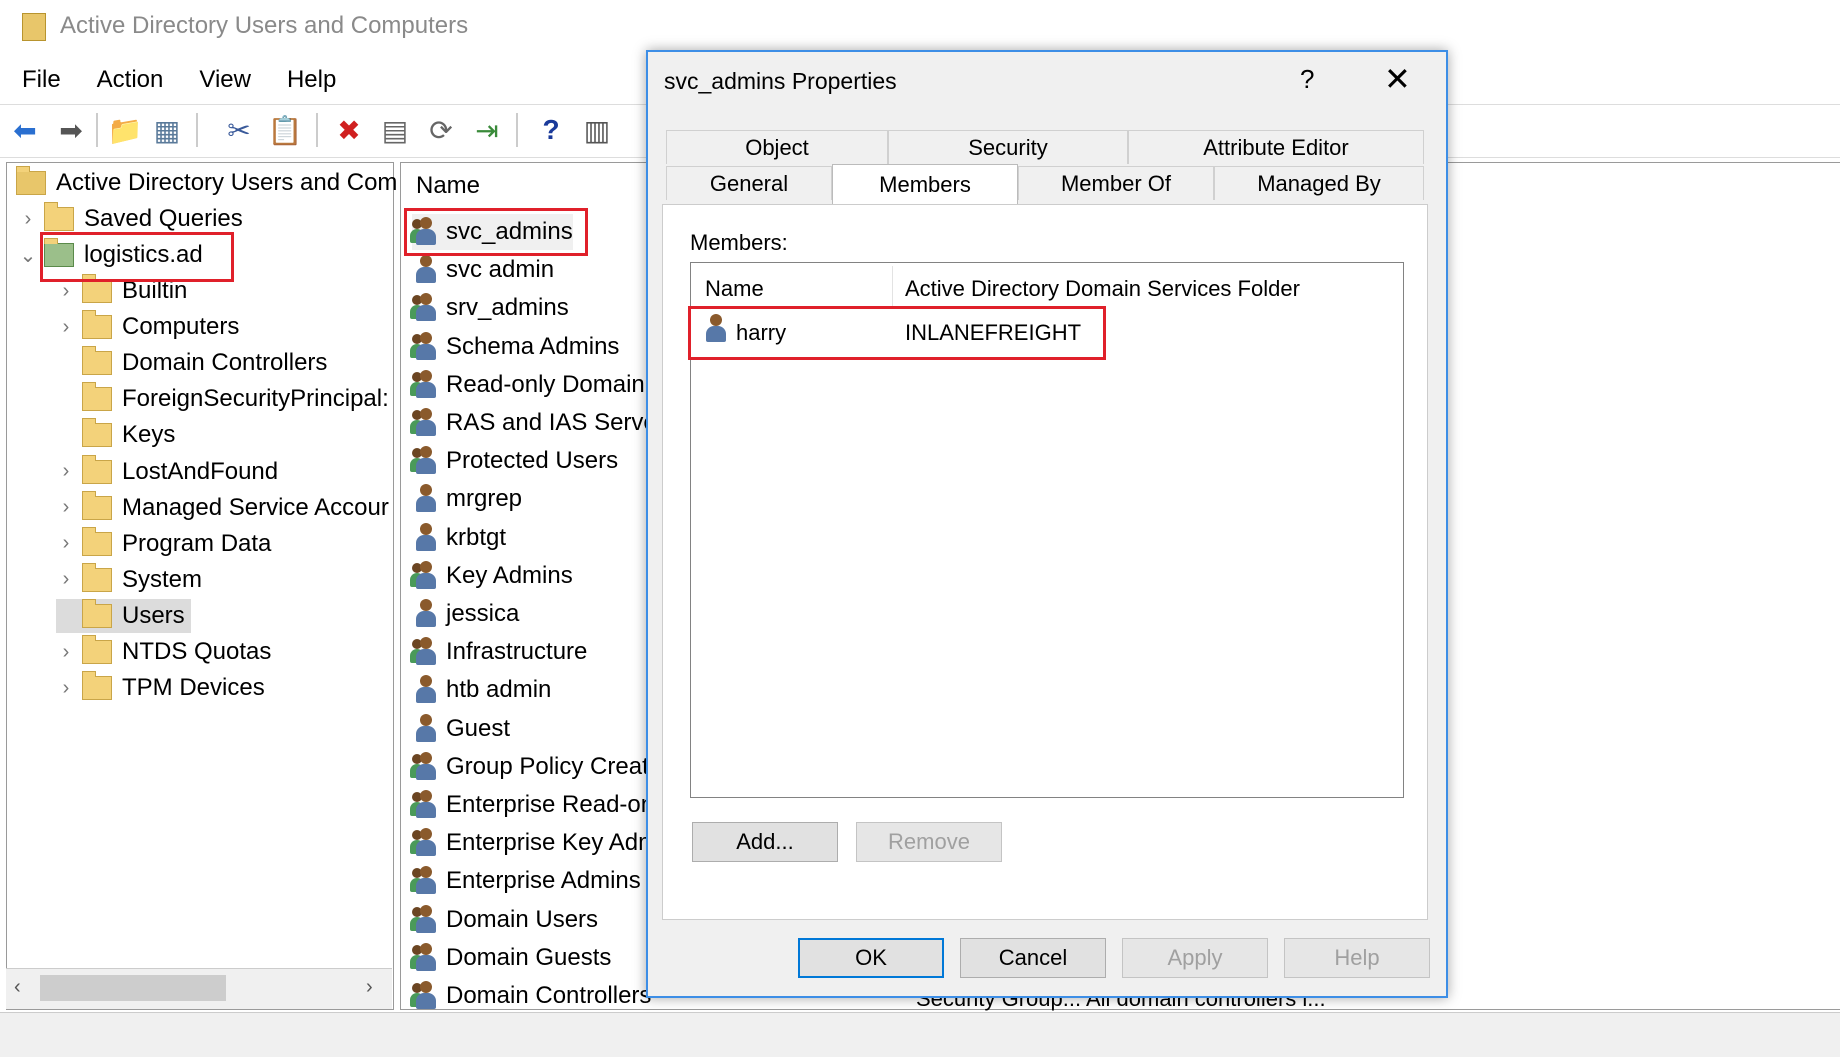 This screenshot has width=1840, height=1057. What do you see at coordinates (871, 958) in the screenshot?
I see `ok-button: OK` at bounding box center [871, 958].